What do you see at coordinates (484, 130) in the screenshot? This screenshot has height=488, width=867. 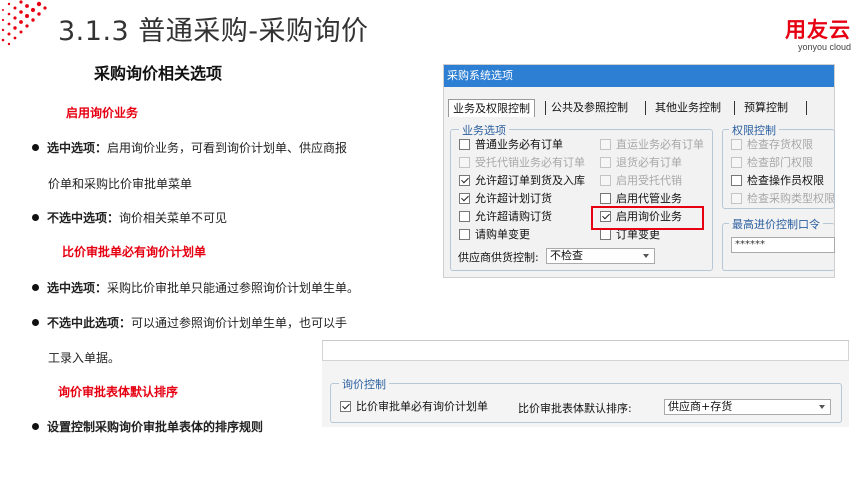 I see `group-title: 业务选项` at bounding box center [484, 130].